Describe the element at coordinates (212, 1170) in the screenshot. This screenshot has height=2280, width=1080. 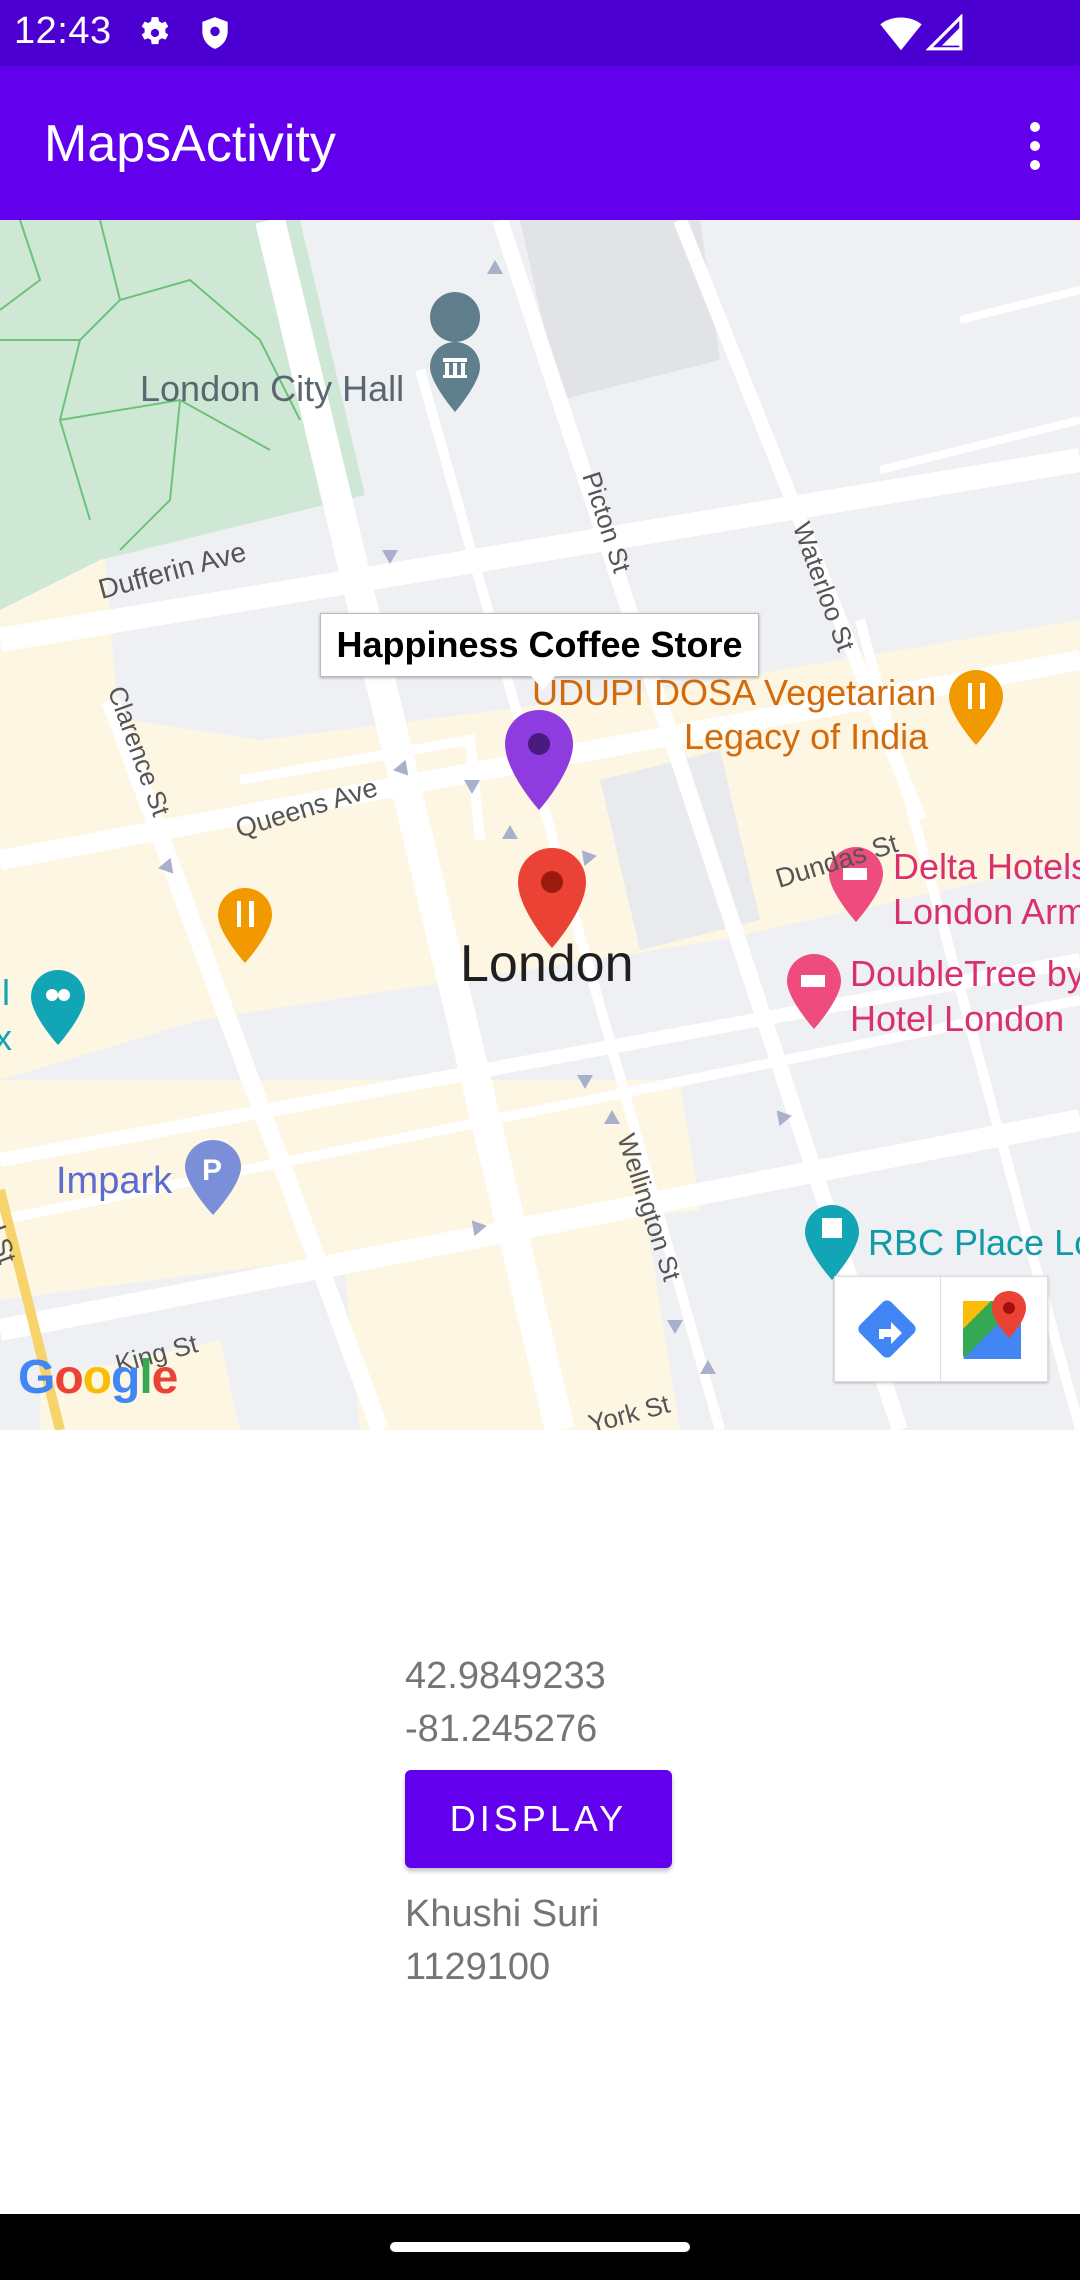
I see `svg-text: P` at that location.